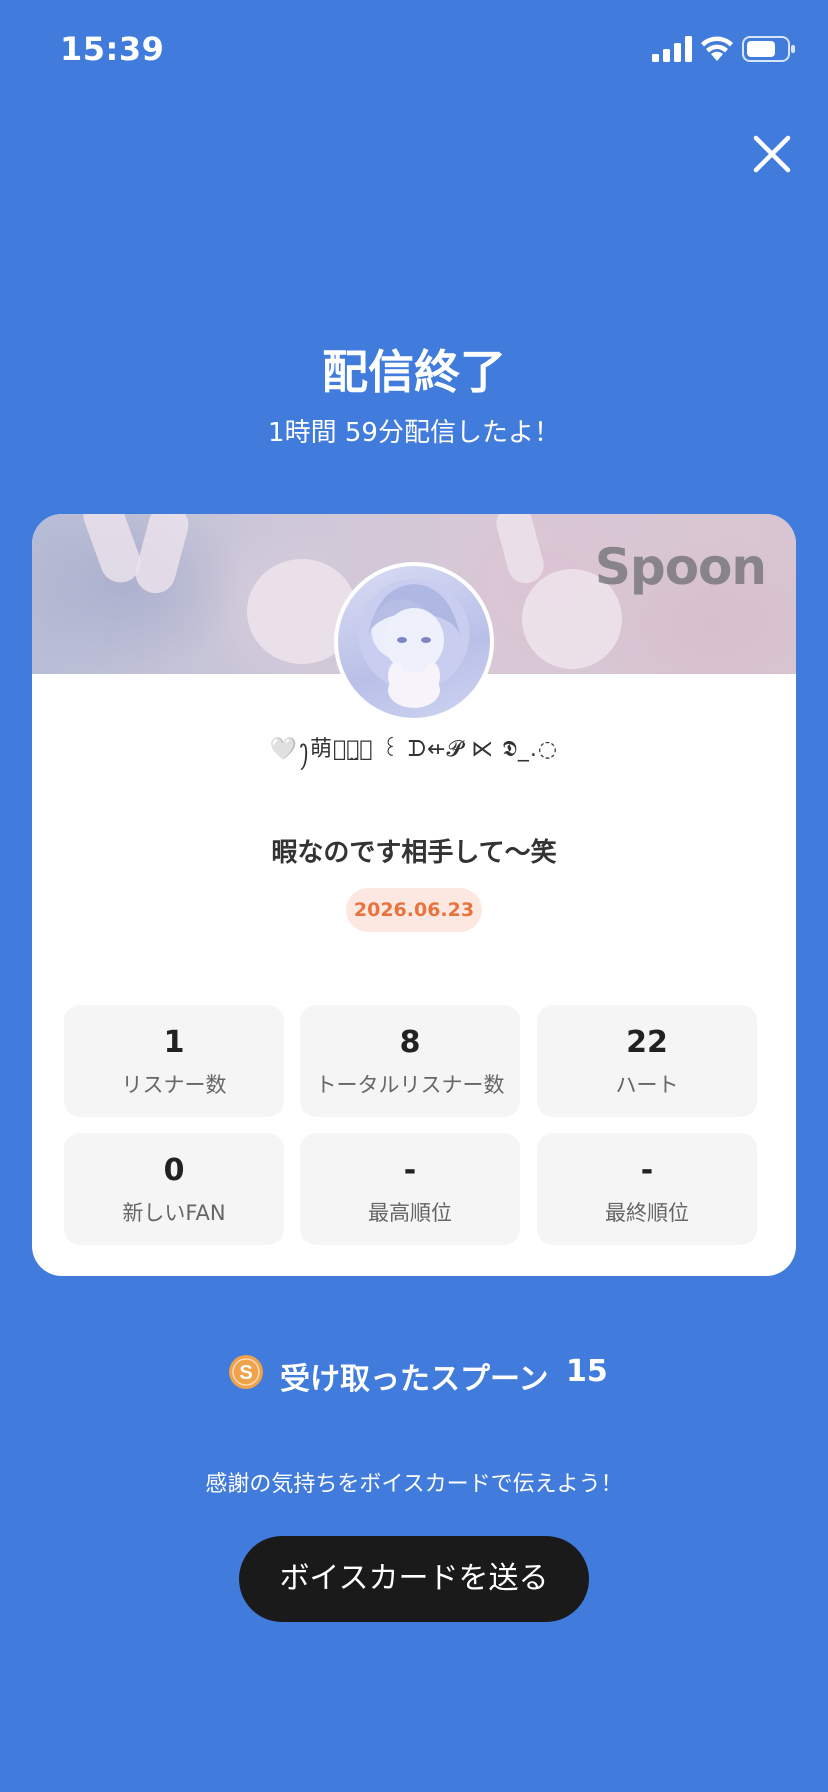  I want to click on date-badge: 2026.06.23, so click(414, 910).